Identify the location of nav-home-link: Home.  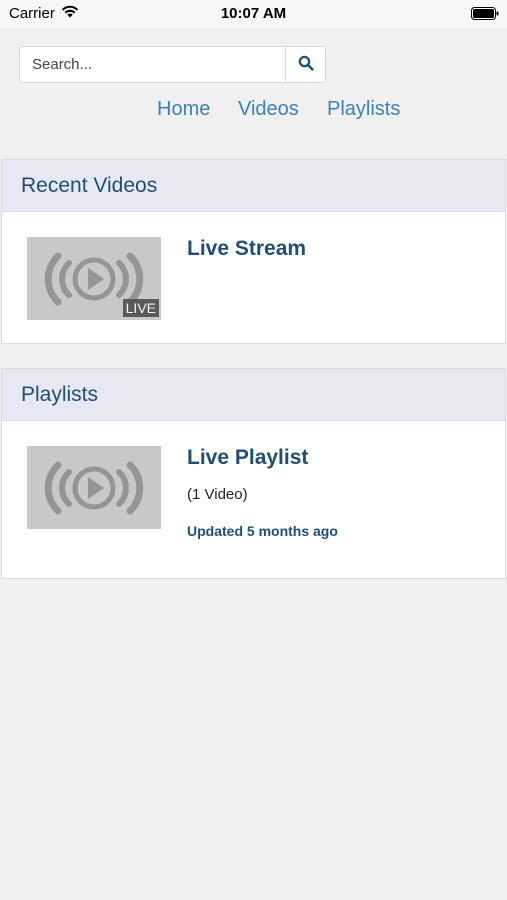
(183, 109).